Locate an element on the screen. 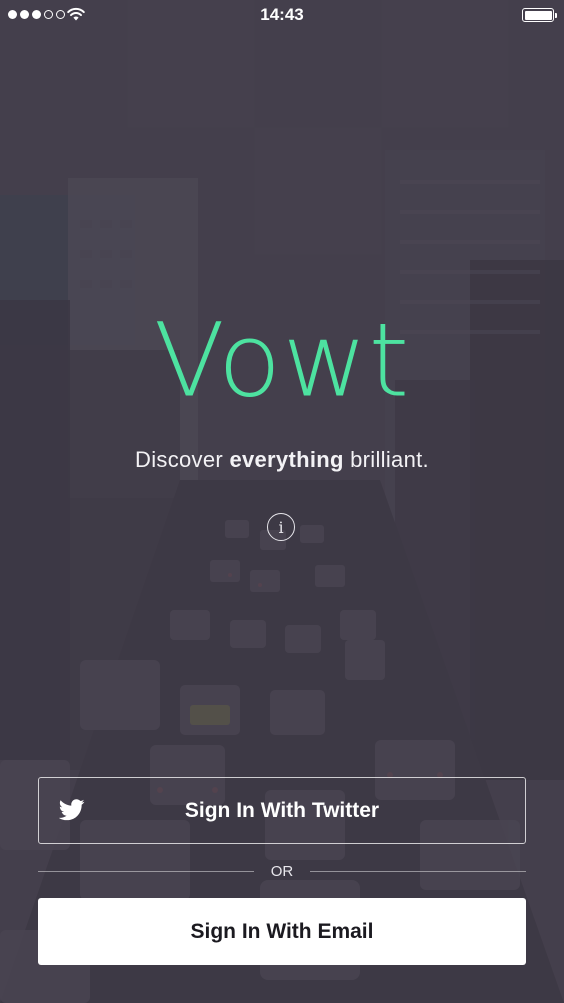  status-time: 14:43 is located at coordinates (282, 14).